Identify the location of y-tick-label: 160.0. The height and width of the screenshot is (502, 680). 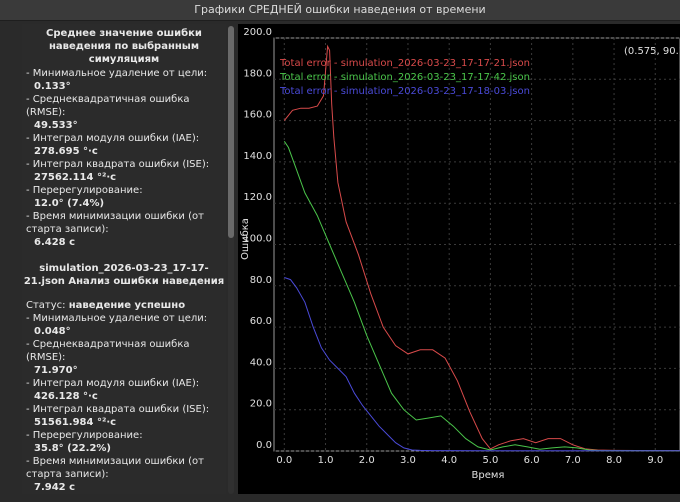
(257, 115).